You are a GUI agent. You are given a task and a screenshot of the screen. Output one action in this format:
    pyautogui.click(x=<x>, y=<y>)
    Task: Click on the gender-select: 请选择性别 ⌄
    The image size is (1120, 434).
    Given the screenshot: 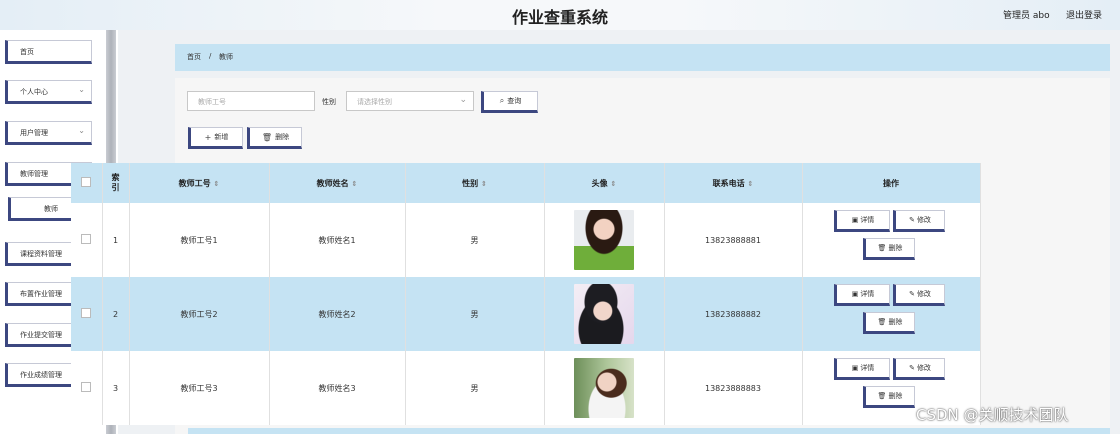 What is the action you would take?
    pyautogui.click(x=410, y=101)
    